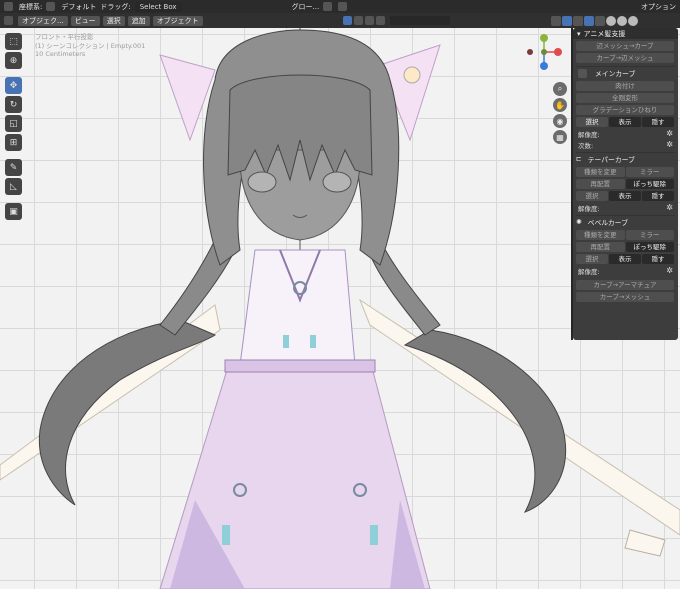  I want to click on curve-to-mesh-button: カーブ→メッシュ, so click(625, 297).